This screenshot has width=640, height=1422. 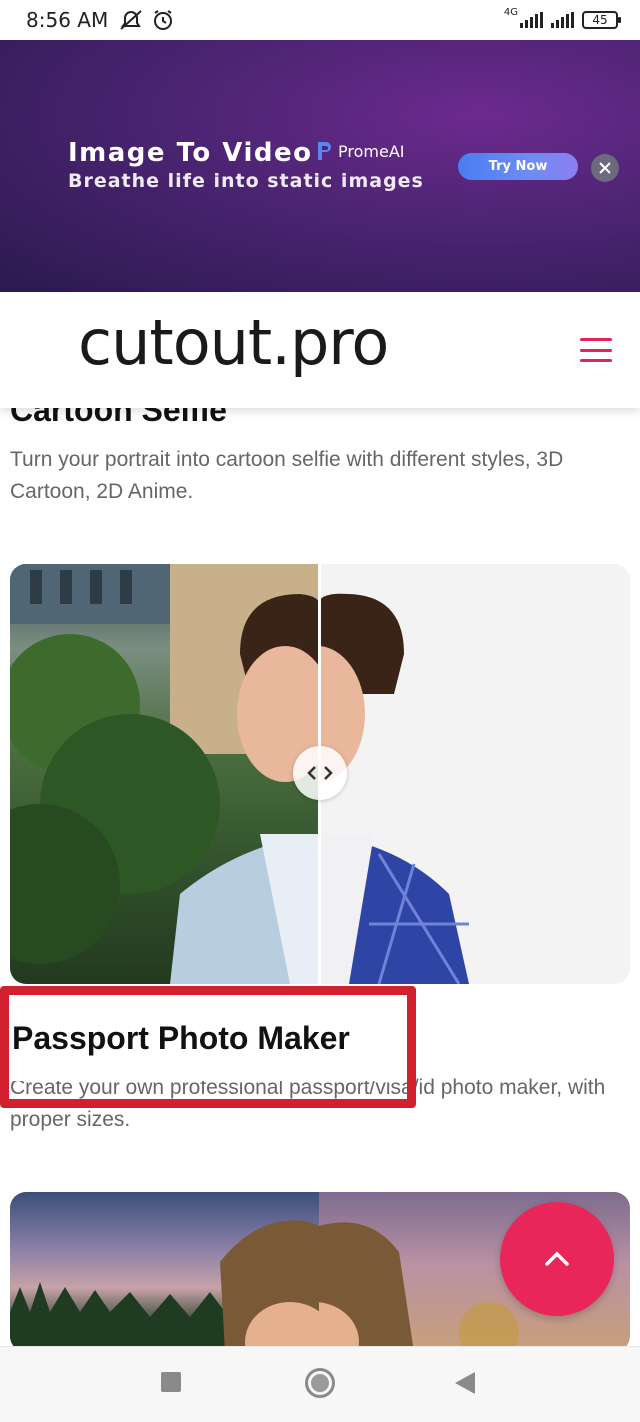 I want to click on status-bar: 8:56 AM 4G 45, so click(x=320, y=20).